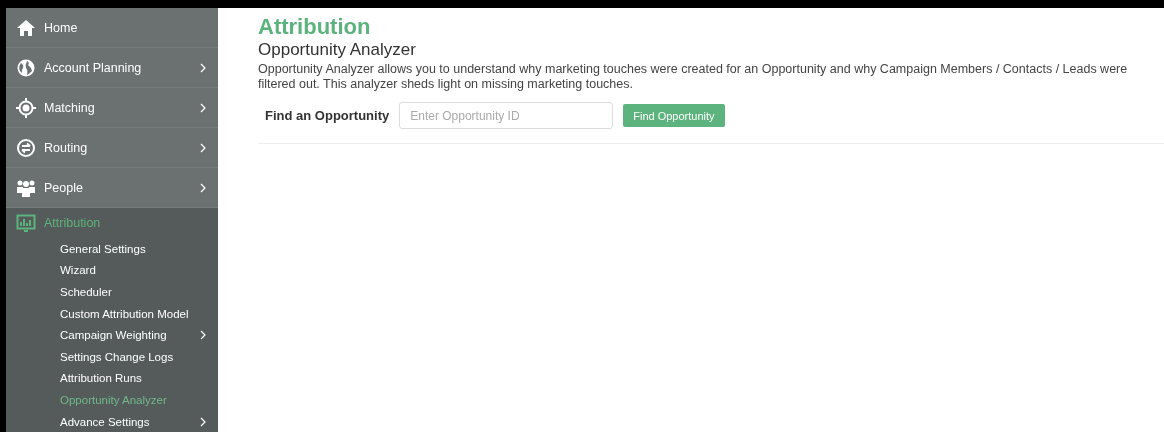 Image resolution: width=1164 pixels, height=432 pixels. Describe the element at coordinates (112, 108) in the screenshot. I see `nav-item: Matching` at that location.